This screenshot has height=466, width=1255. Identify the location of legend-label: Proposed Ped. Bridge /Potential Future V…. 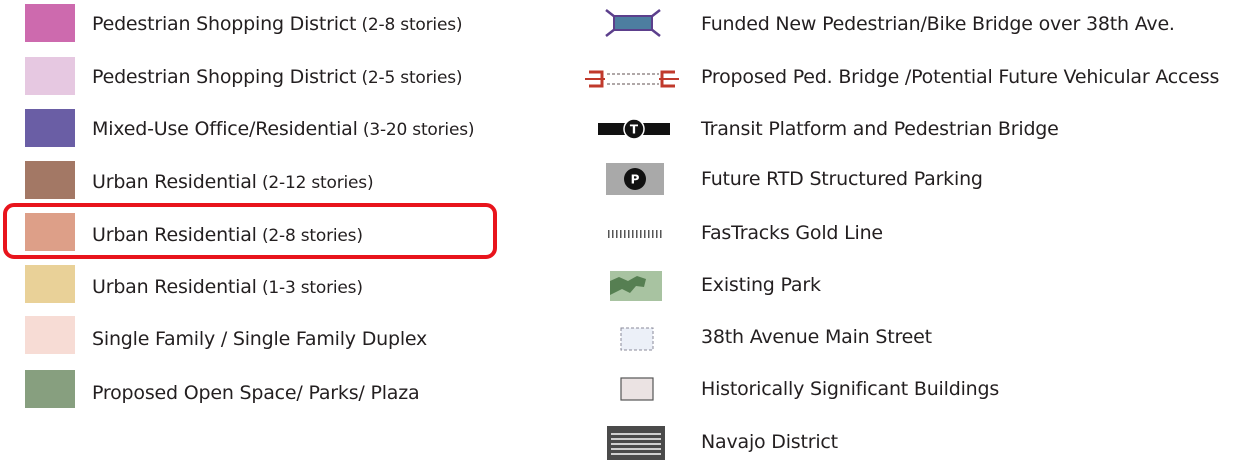
(960, 77).